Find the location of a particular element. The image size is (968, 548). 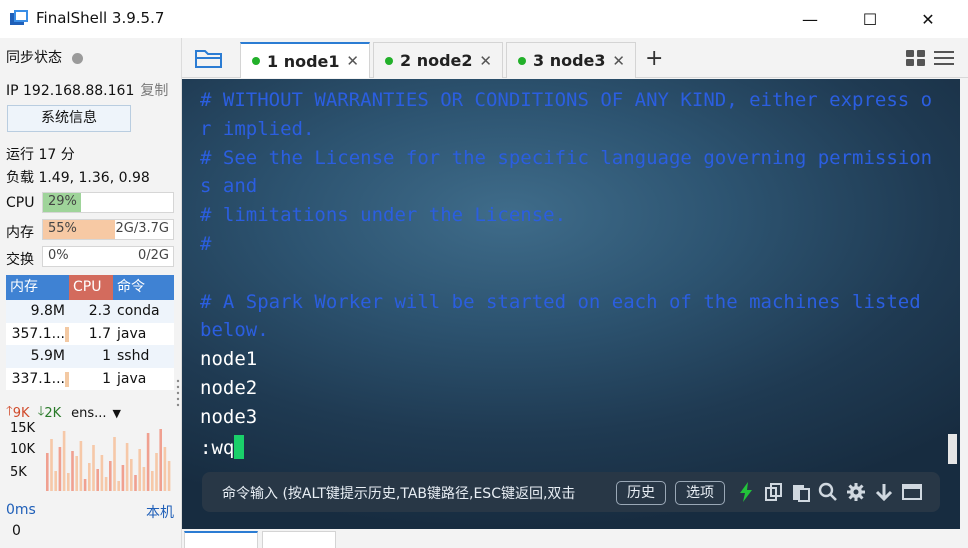

app-logo-icon is located at coordinates (19, 17).